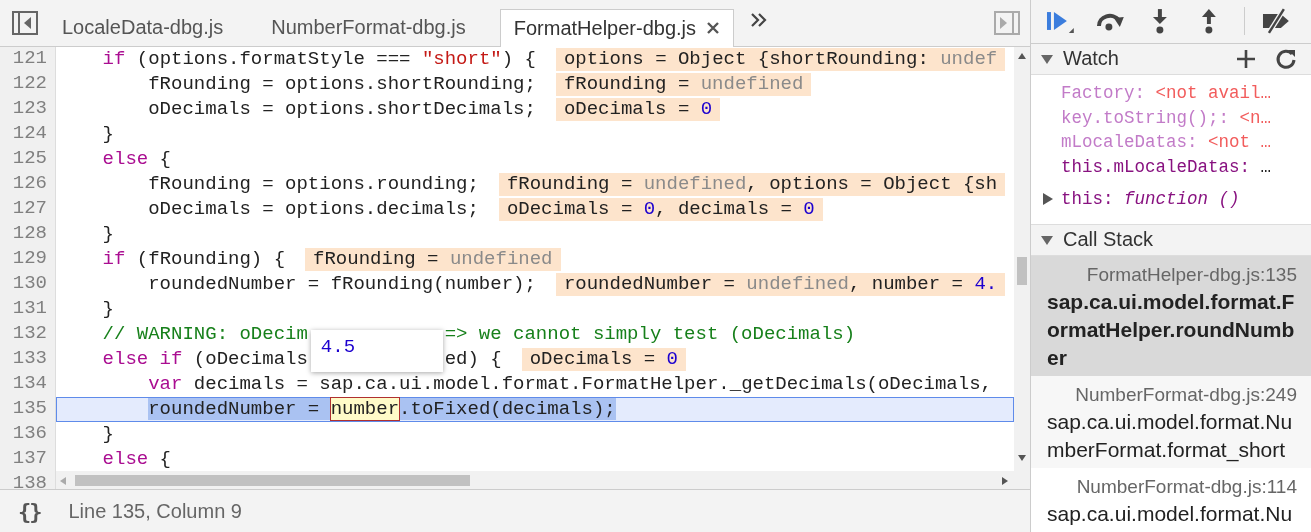 The width and height of the screenshot is (1311, 532). What do you see at coordinates (780, 59) in the screenshot?
I see `inline-value: options = Object {shortRounding: undef` at bounding box center [780, 59].